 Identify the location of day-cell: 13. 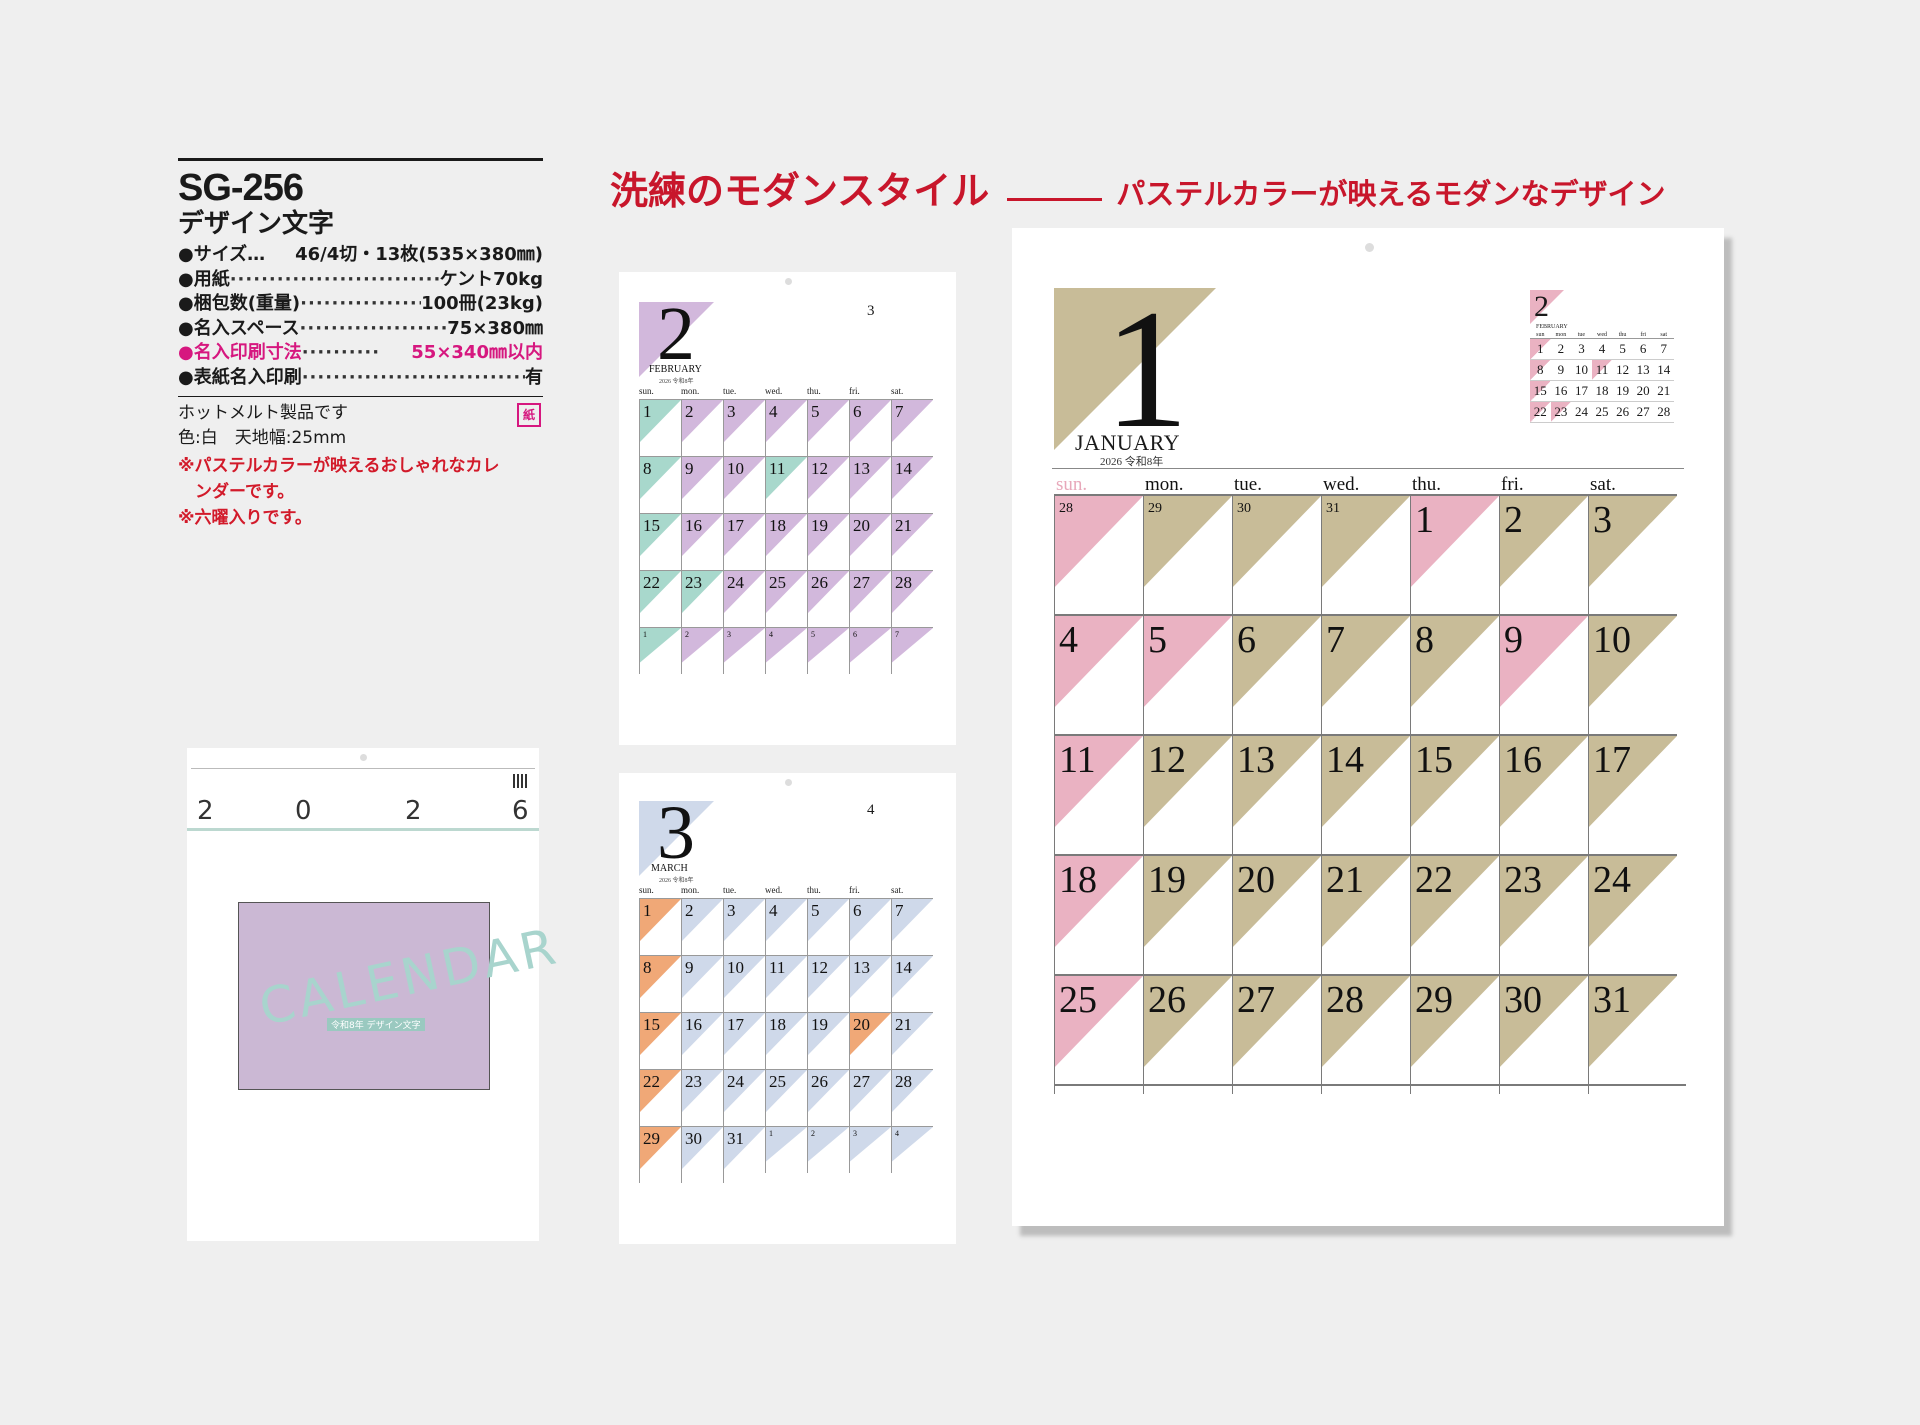
(870, 484).